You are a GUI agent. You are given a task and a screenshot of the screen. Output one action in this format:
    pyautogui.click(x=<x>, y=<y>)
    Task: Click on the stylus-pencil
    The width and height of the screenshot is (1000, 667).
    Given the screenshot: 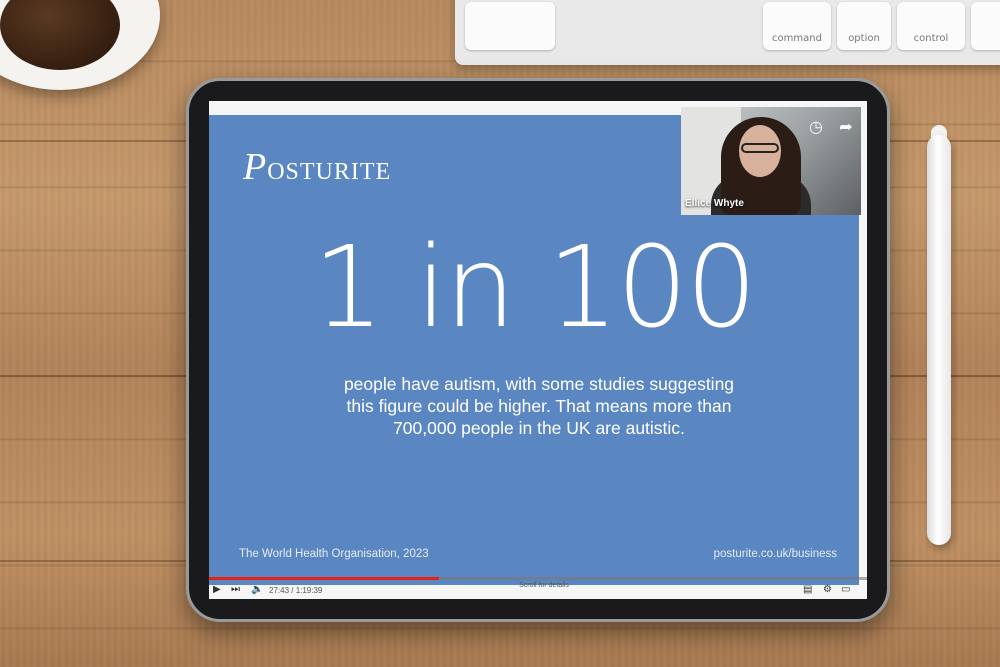 What is the action you would take?
    pyautogui.click(x=939, y=340)
    